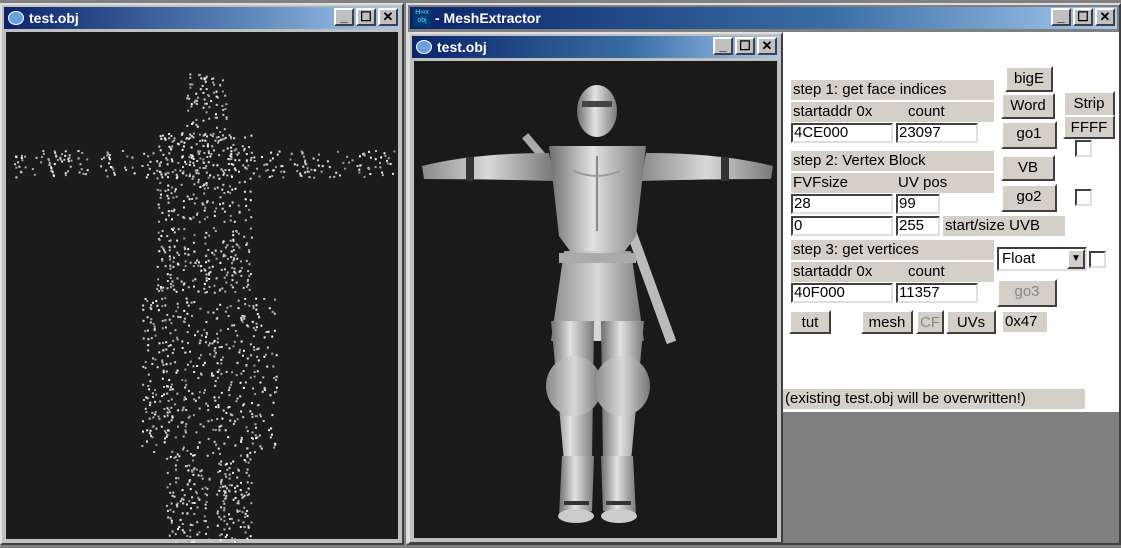 The height and width of the screenshot is (548, 1121). I want to click on data-type-value: Float, so click(1019, 258).